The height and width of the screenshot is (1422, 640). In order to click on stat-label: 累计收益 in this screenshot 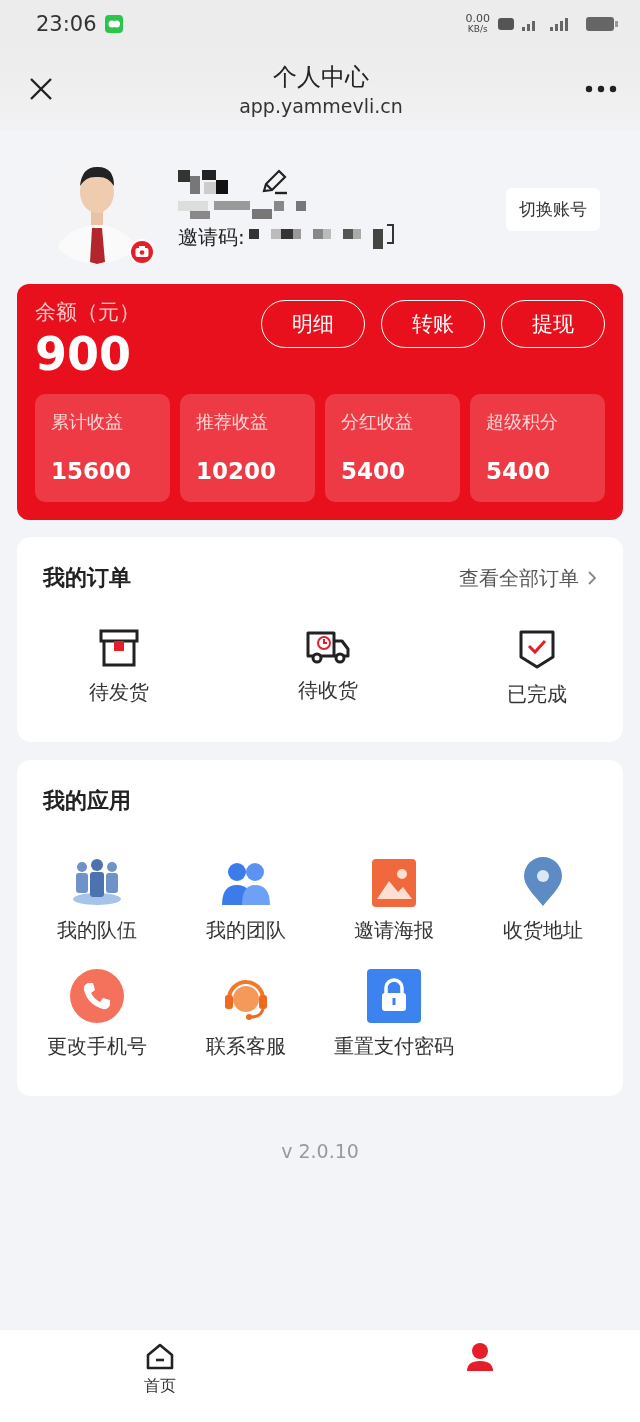, I will do `click(87, 422)`.